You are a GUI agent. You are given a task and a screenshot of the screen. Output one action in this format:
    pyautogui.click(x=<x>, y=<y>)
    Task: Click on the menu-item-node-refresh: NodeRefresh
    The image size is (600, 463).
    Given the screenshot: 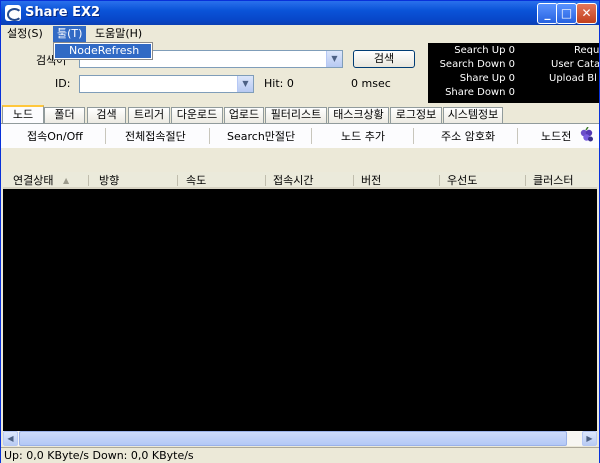 What is the action you would take?
    pyautogui.click(x=103, y=51)
    